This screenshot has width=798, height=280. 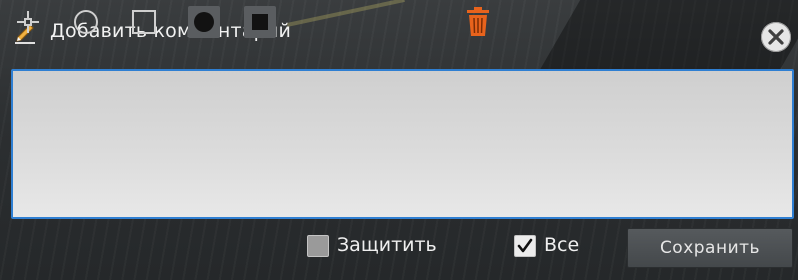 I want to click on all-checkbox, so click(x=525, y=246).